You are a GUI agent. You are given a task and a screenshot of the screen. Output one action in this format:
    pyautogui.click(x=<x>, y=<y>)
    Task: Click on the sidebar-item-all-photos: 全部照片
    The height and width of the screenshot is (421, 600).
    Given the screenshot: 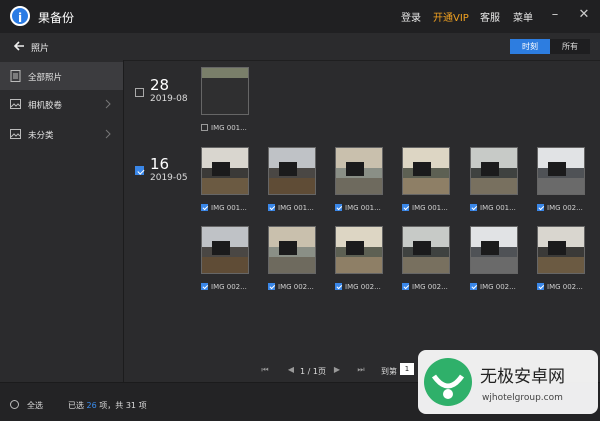 What is the action you would take?
    pyautogui.click(x=61, y=76)
    